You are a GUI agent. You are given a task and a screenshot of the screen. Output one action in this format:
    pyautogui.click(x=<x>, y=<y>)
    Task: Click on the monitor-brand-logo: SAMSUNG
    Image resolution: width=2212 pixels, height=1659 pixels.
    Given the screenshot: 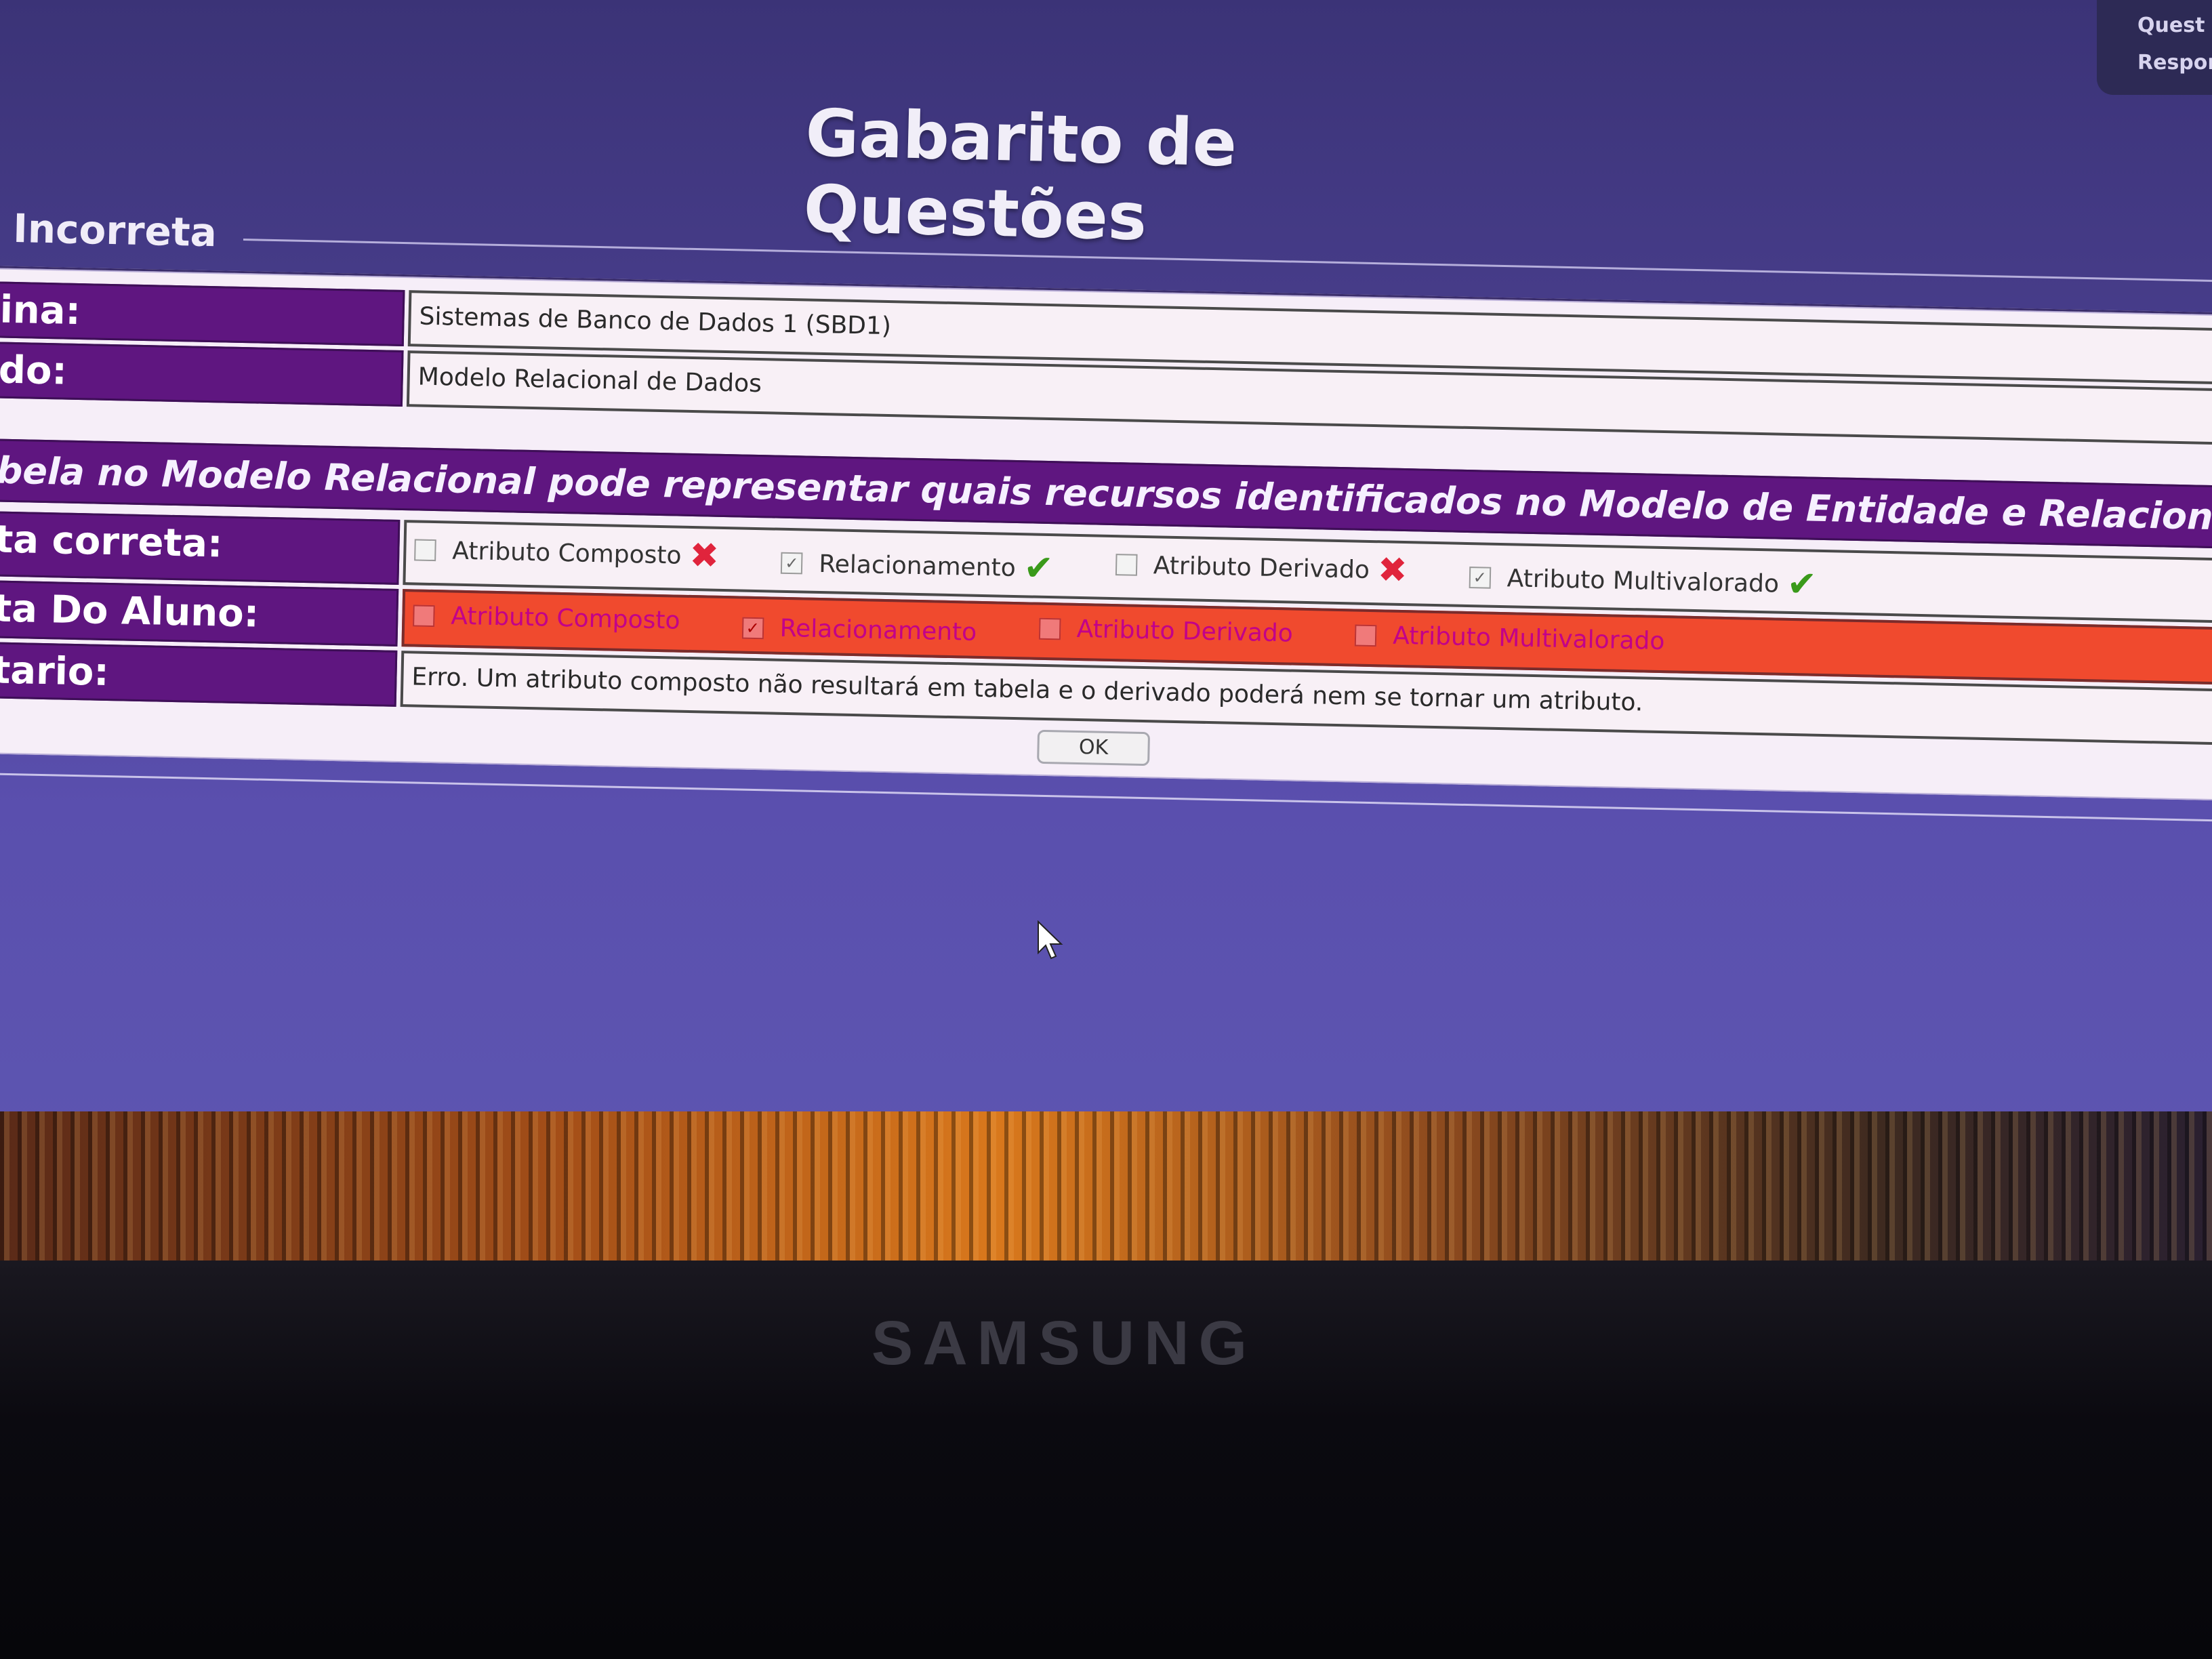 What is the action you would take?
    pyautogui.click(x=1064, y=1344)
    